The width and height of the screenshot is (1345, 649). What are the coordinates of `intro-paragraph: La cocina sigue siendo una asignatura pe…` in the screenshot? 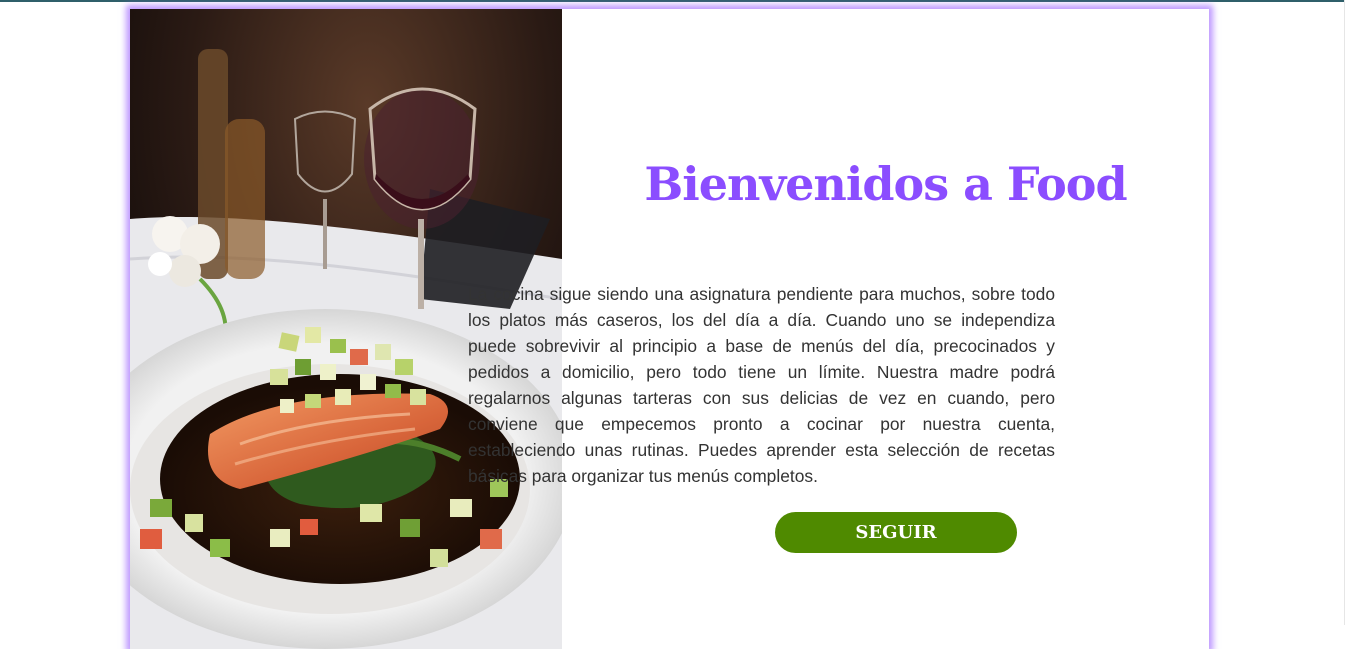 It's located at (761, 385).